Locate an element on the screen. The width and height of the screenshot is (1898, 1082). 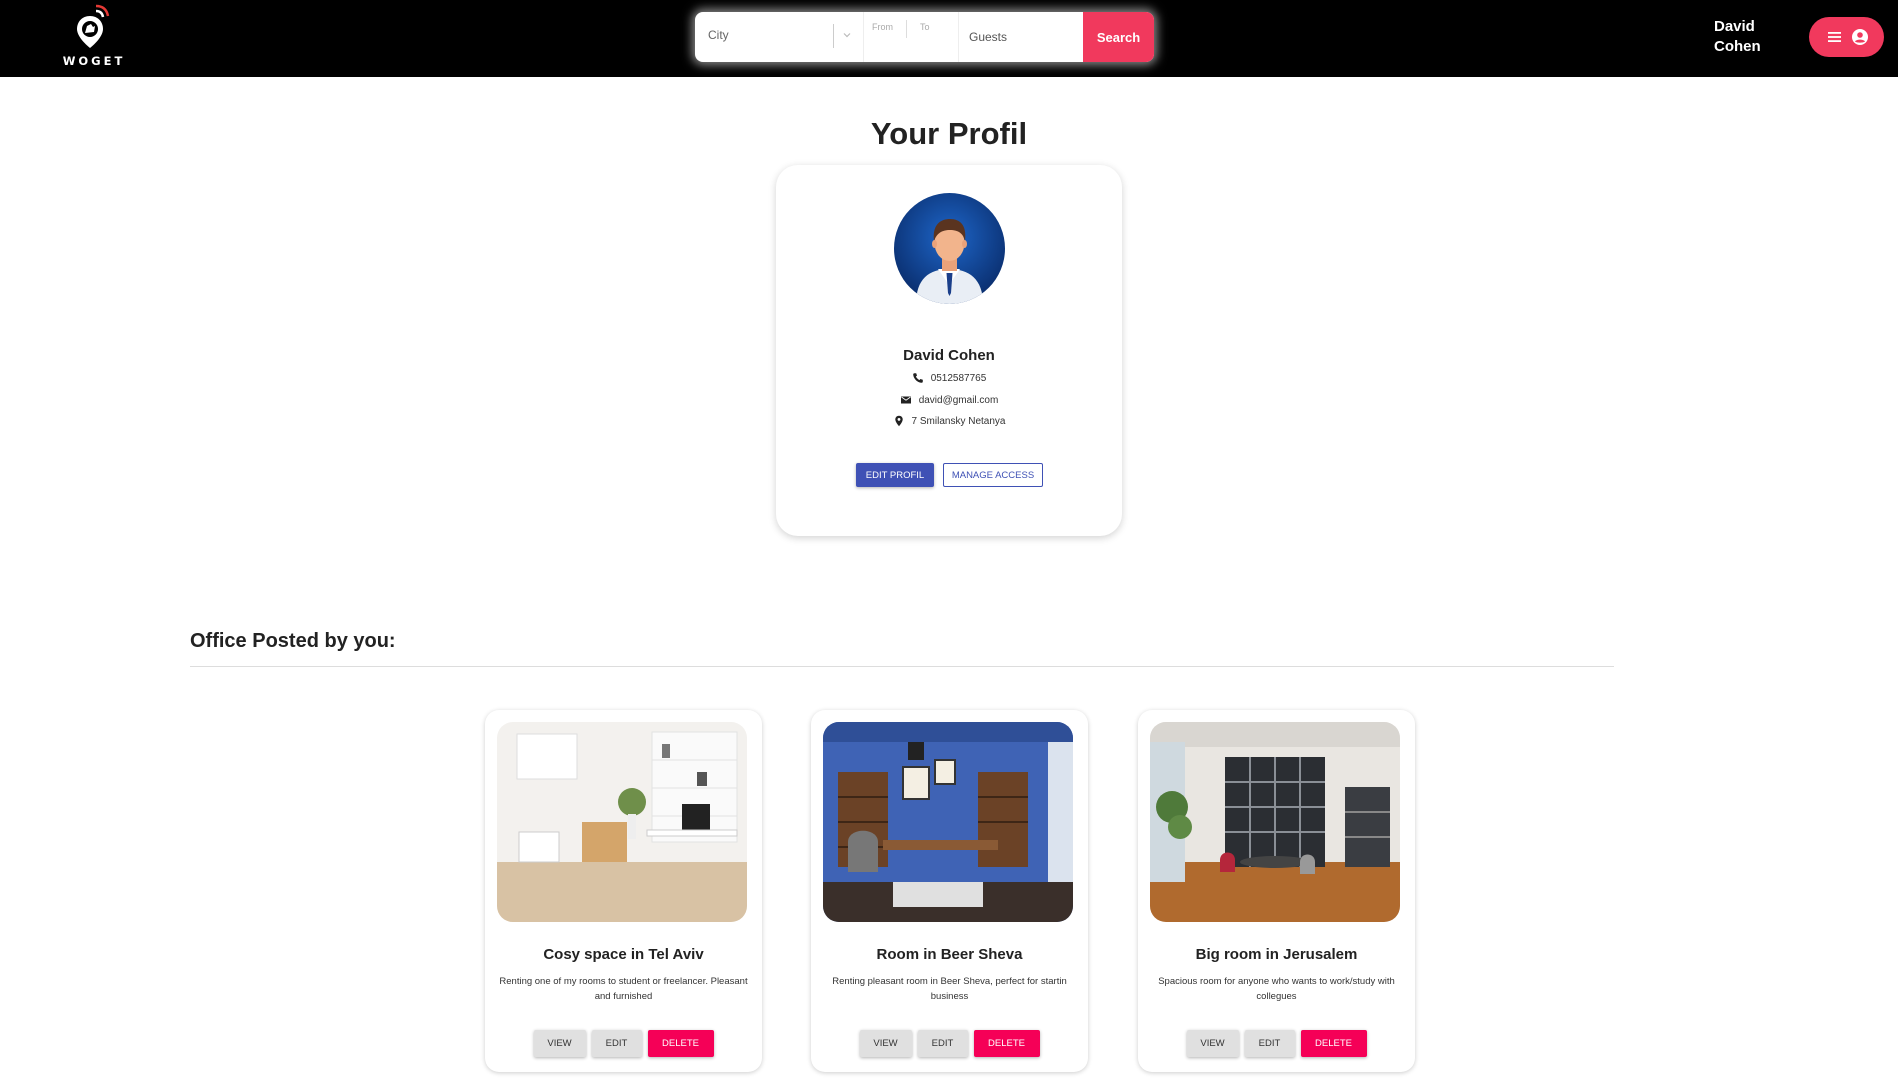
location-pin-icon is located at coordinates (898, 421).